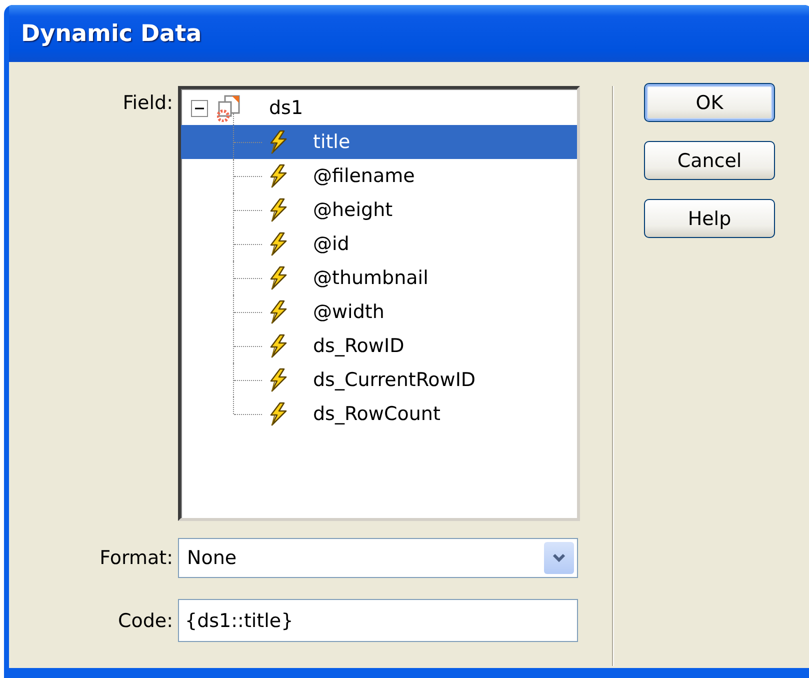 The width and height of the screenshot is (809, 678). Describe the element at coordinates (709, 160) in the screenshot. I see `cancel-button: Cancel` at that location.